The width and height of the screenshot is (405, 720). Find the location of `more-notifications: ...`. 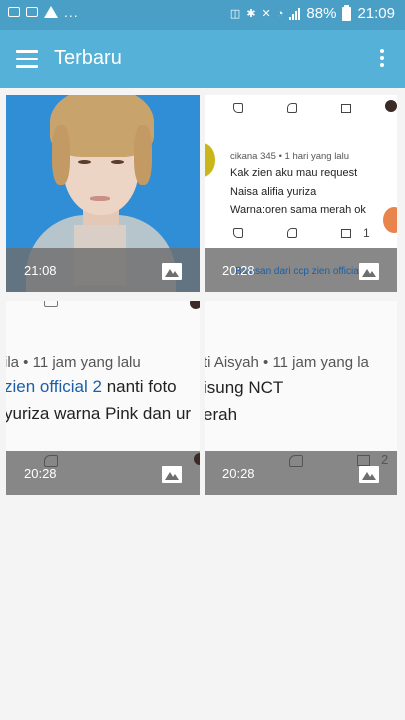

more-notifications: ... is located at coordinates (71, 12).